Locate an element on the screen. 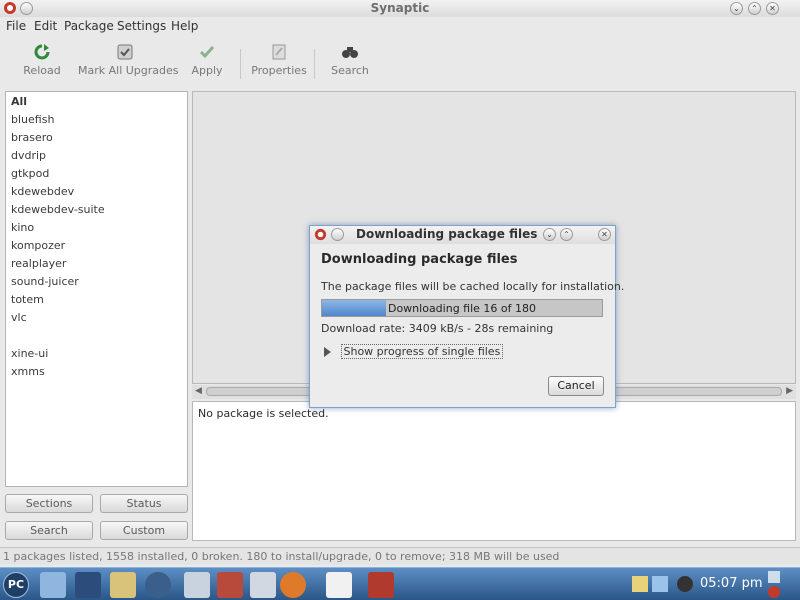 Image resolution: width=800 pixels, height=600 pixels. dialog-heading: Downloading package files is located at coordinates (419, 259).